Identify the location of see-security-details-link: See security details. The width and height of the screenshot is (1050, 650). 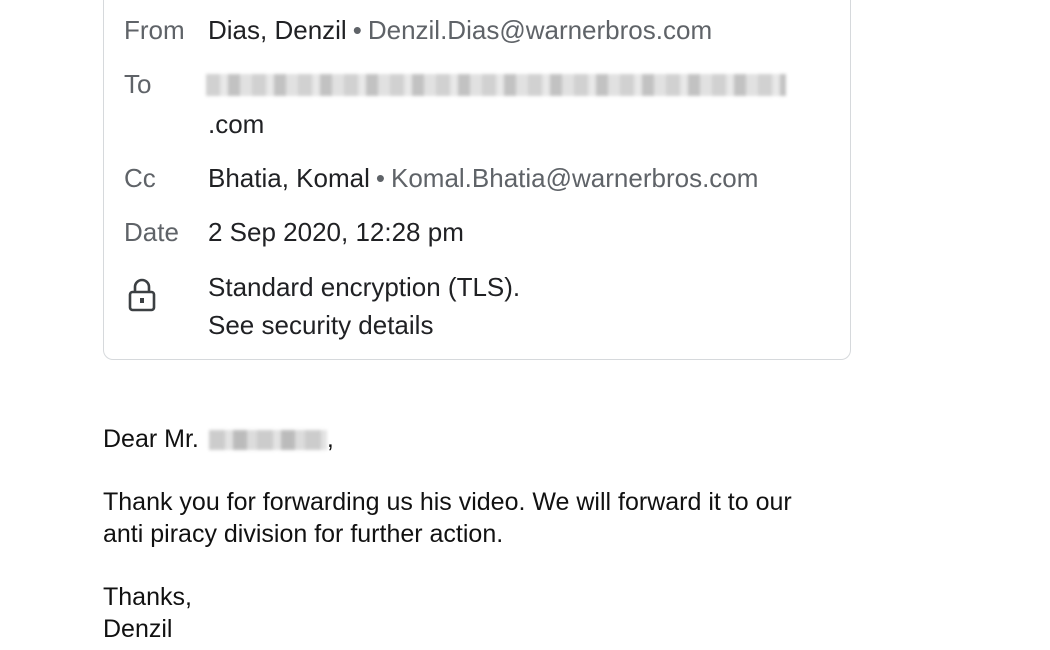
(320, 325).